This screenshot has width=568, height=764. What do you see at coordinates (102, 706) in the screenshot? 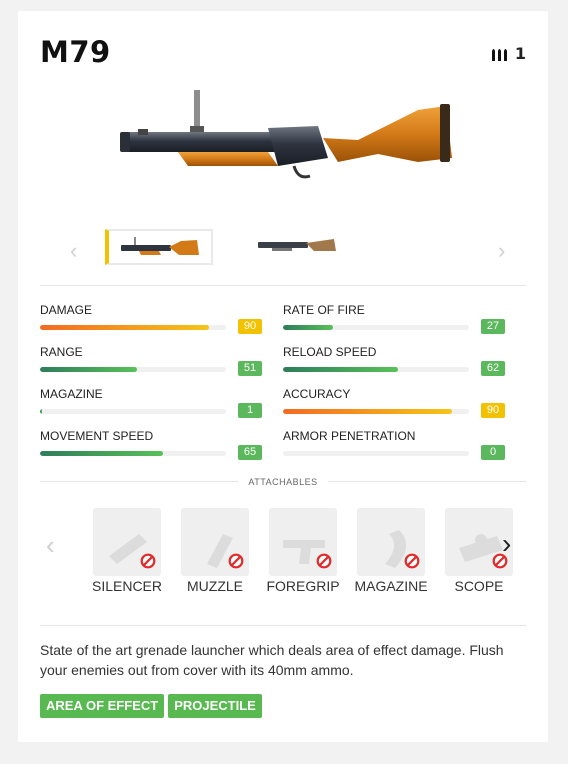
I see `tag-area-of-effect: AREA OF EFFECT` at bounding box center [102, 706].